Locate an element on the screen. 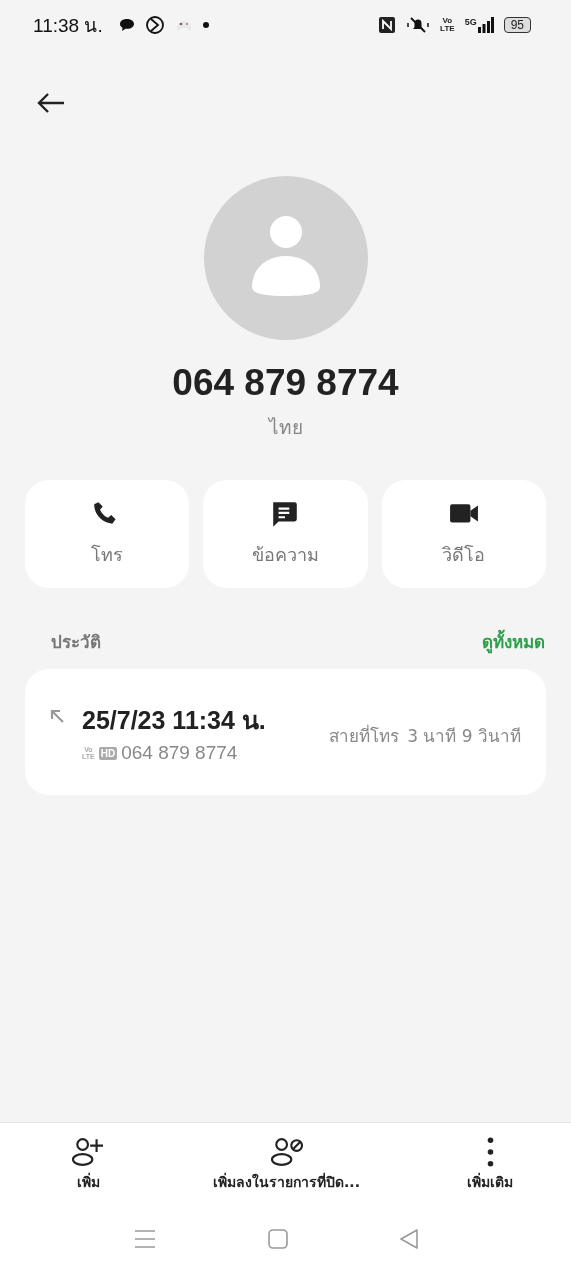  toolbar-button: เพิ่ม is located at coordinates (88, 1165).